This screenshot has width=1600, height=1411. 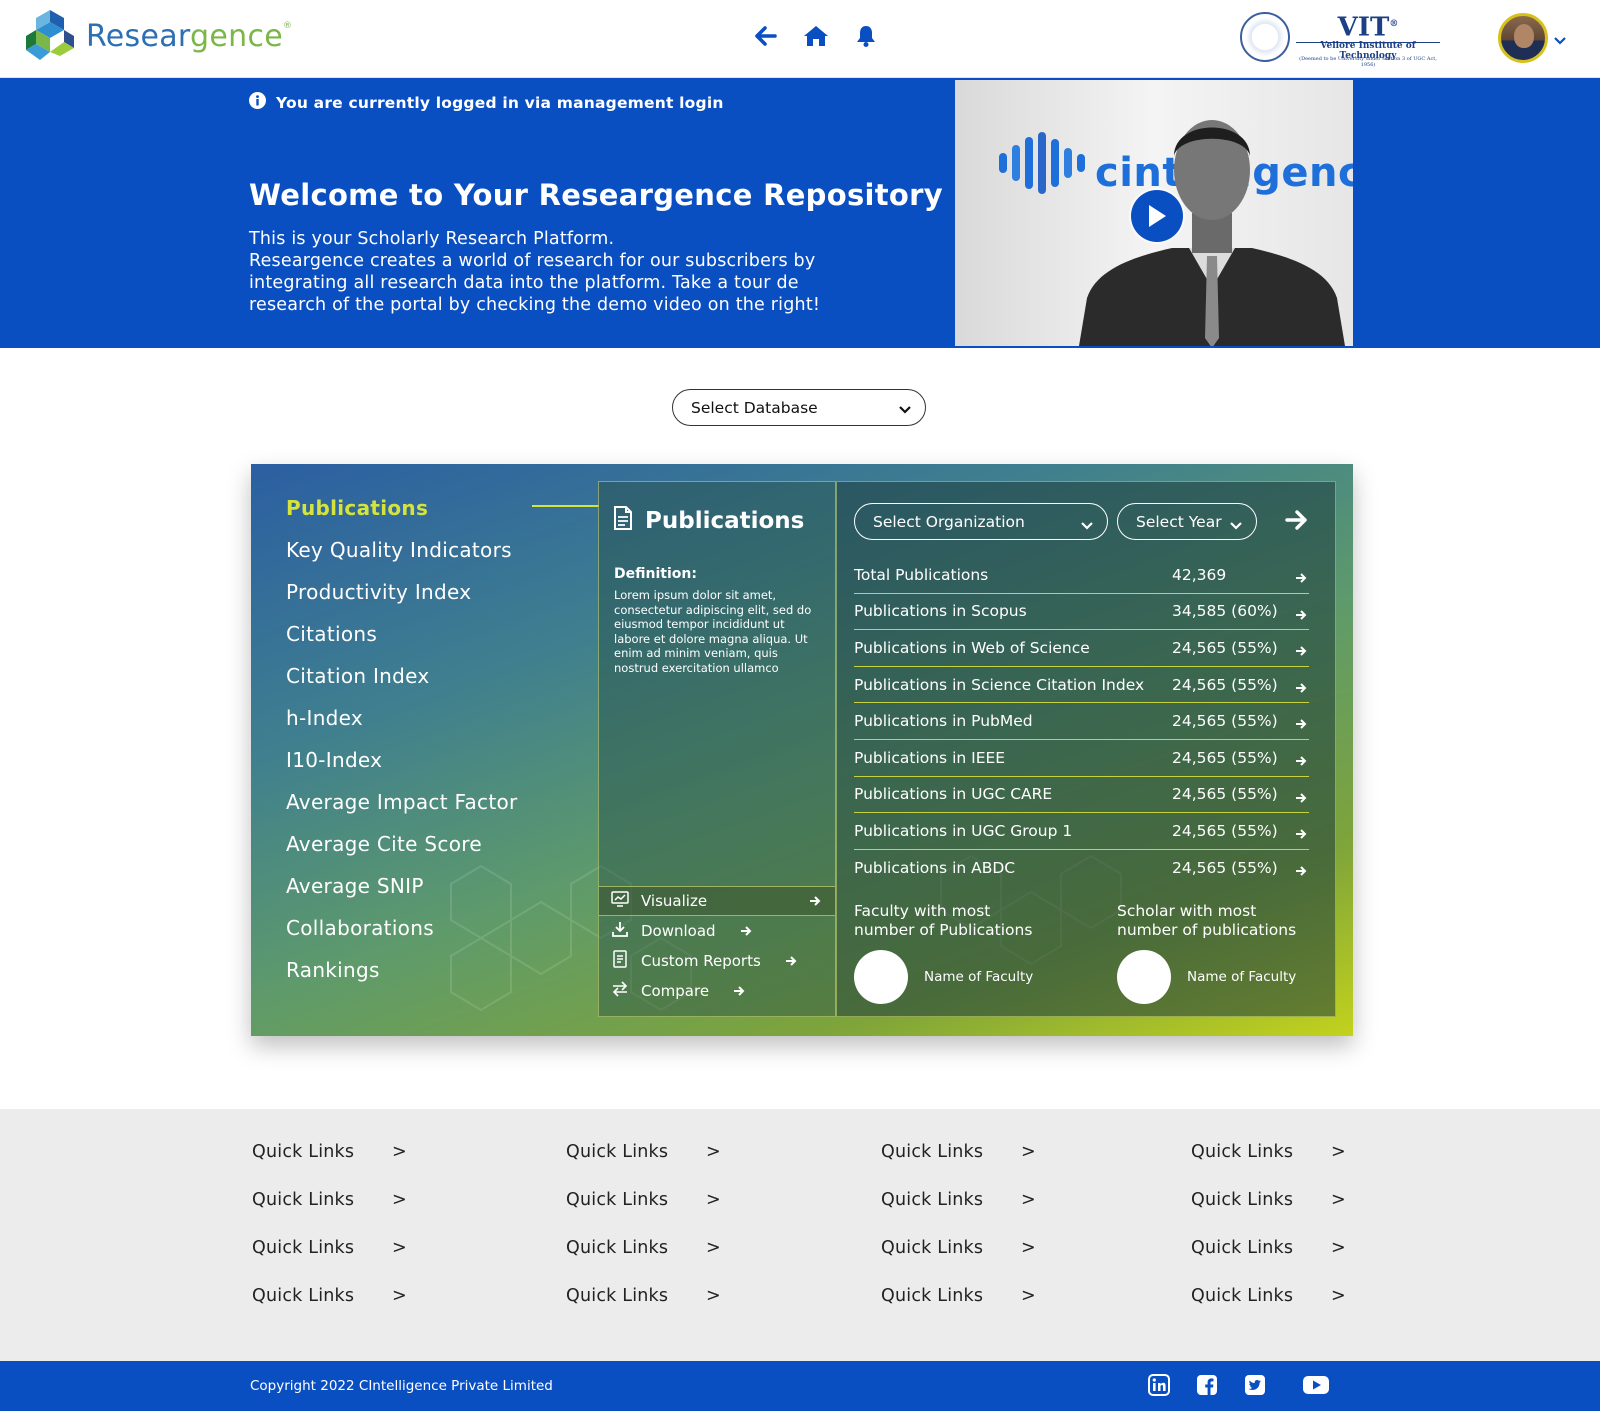 What do you see at coordinates (1081, 612) in the screenshot?
I see `stat-row: Publications in Scopus 34,585 (60%)` at bounding box center [1081, 612].